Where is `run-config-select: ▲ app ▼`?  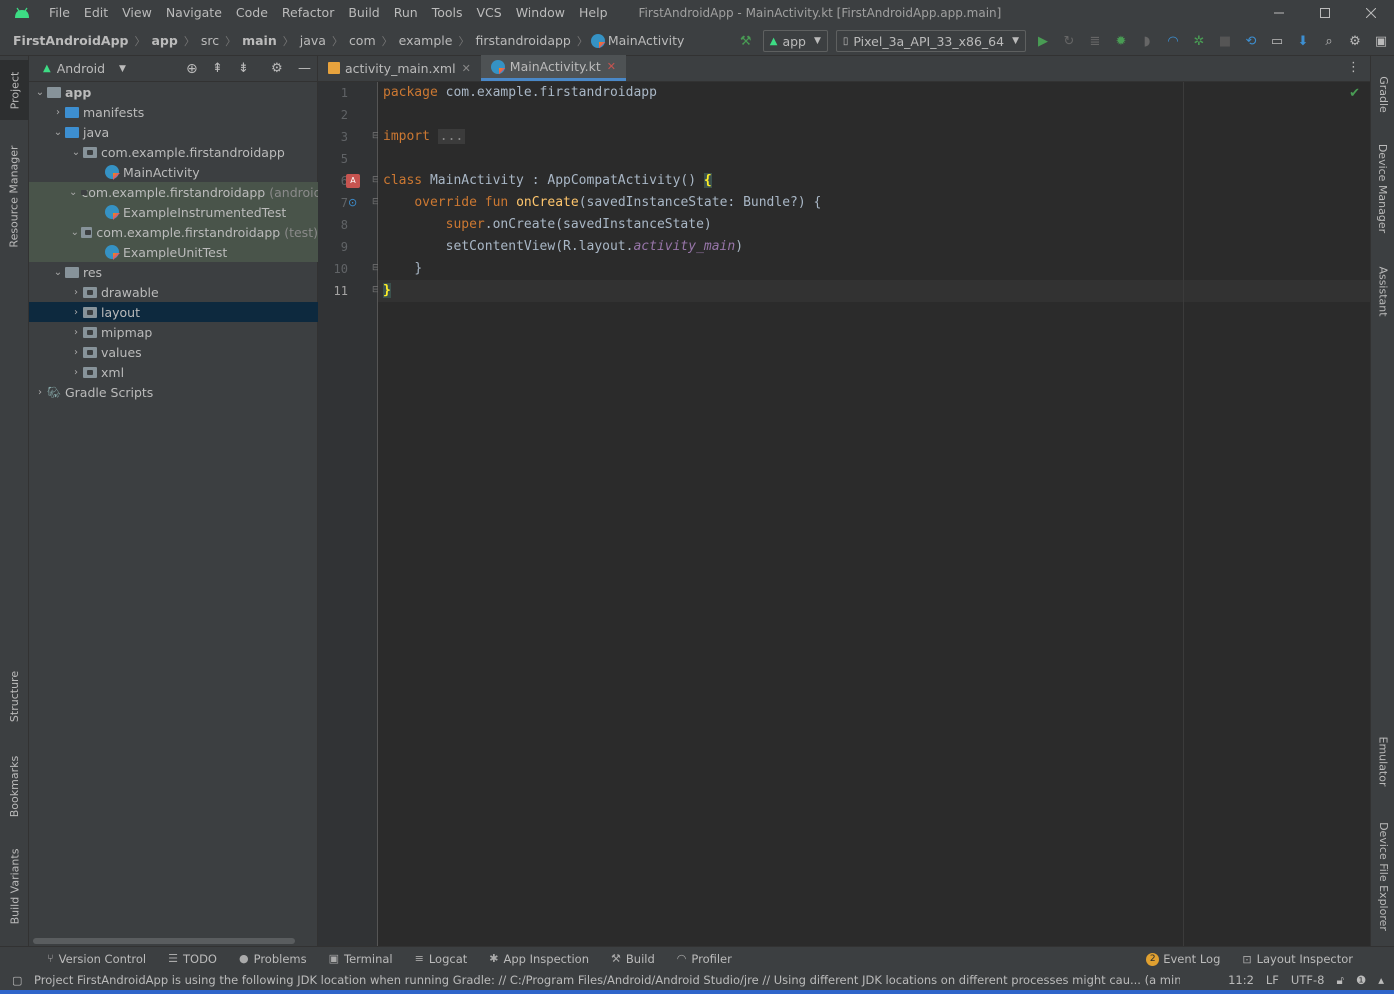 run-config-select: ▲ app ▼ is located at coordinates (795, 41).